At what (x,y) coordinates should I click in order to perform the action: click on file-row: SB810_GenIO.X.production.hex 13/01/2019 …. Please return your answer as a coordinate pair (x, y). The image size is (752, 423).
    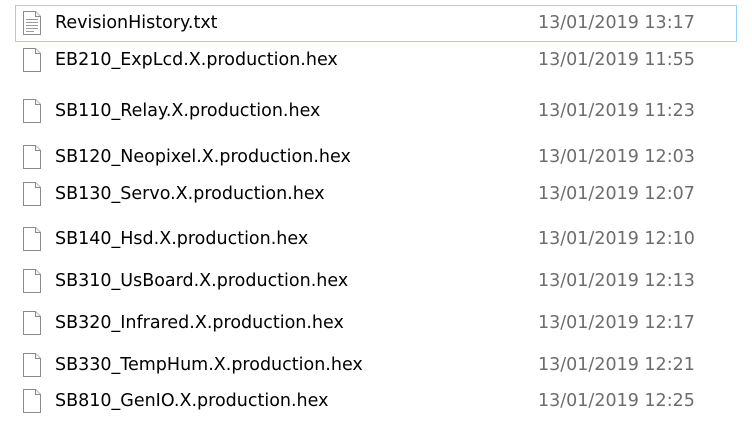
    Looking at the image, I should click on (376, 401).